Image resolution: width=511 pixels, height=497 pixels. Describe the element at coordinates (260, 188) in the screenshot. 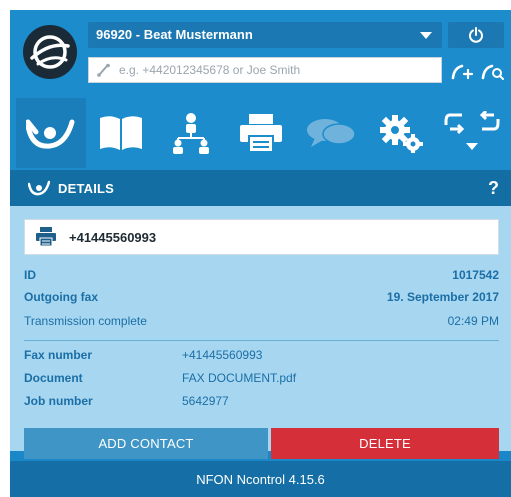

I see `details-header: DETAILS ?` at that location.